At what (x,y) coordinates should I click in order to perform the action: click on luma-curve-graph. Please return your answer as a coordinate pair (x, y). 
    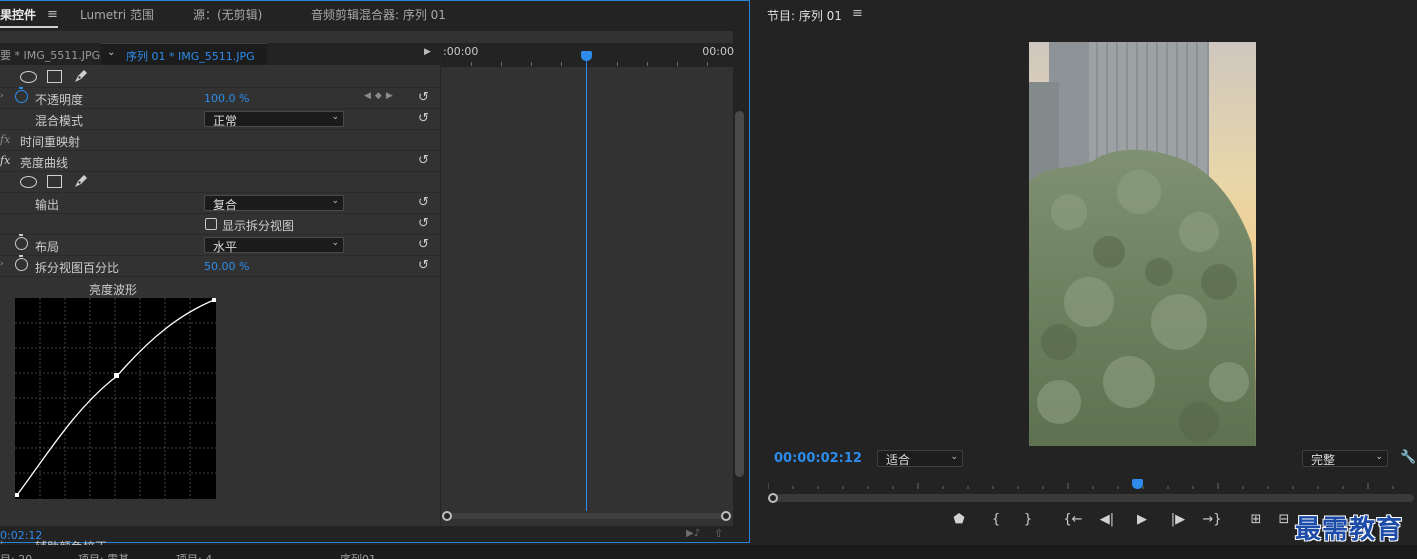
    Looking at the image, I should click on (115, 398).